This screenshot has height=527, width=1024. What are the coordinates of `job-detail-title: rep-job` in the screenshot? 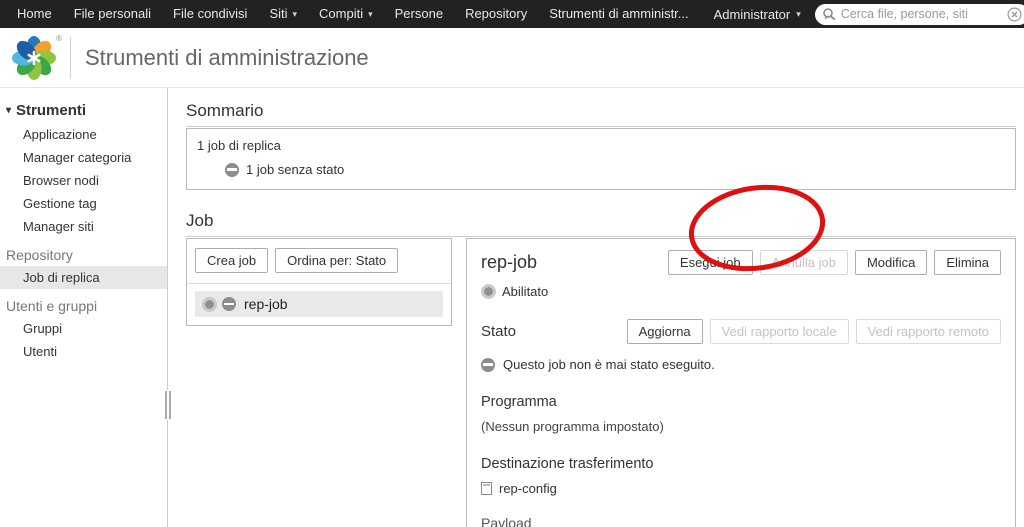 It's located at (509, 262).